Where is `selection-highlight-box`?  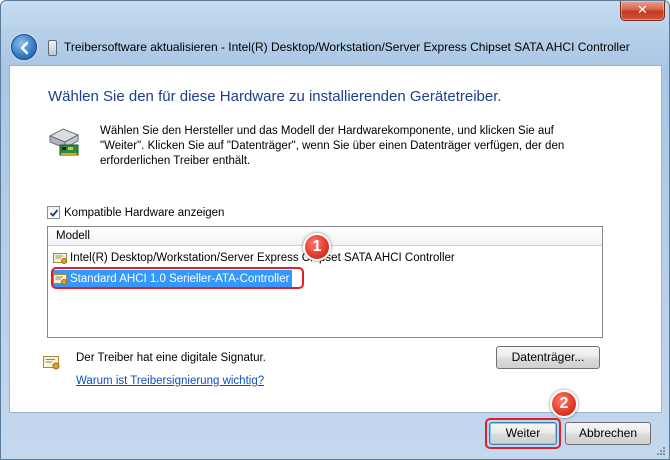
selection-highlight-box is located at coordinates (177, 278).